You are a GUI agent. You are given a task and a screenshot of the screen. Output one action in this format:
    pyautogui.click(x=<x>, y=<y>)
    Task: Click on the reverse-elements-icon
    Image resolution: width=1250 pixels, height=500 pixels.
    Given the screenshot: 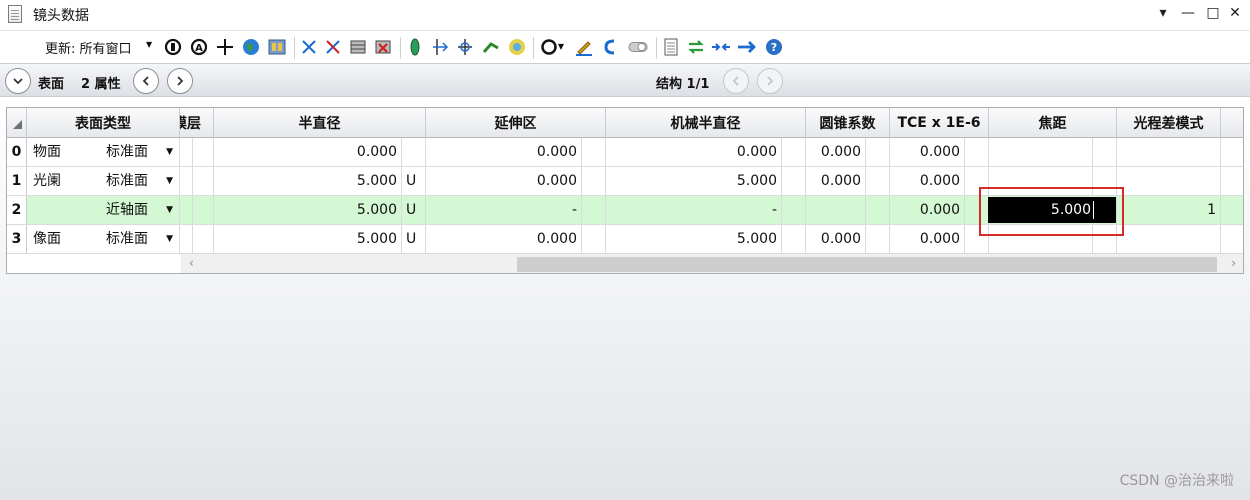 What is the action you would take?
    pyautogui.click(x=465, y=47)
    